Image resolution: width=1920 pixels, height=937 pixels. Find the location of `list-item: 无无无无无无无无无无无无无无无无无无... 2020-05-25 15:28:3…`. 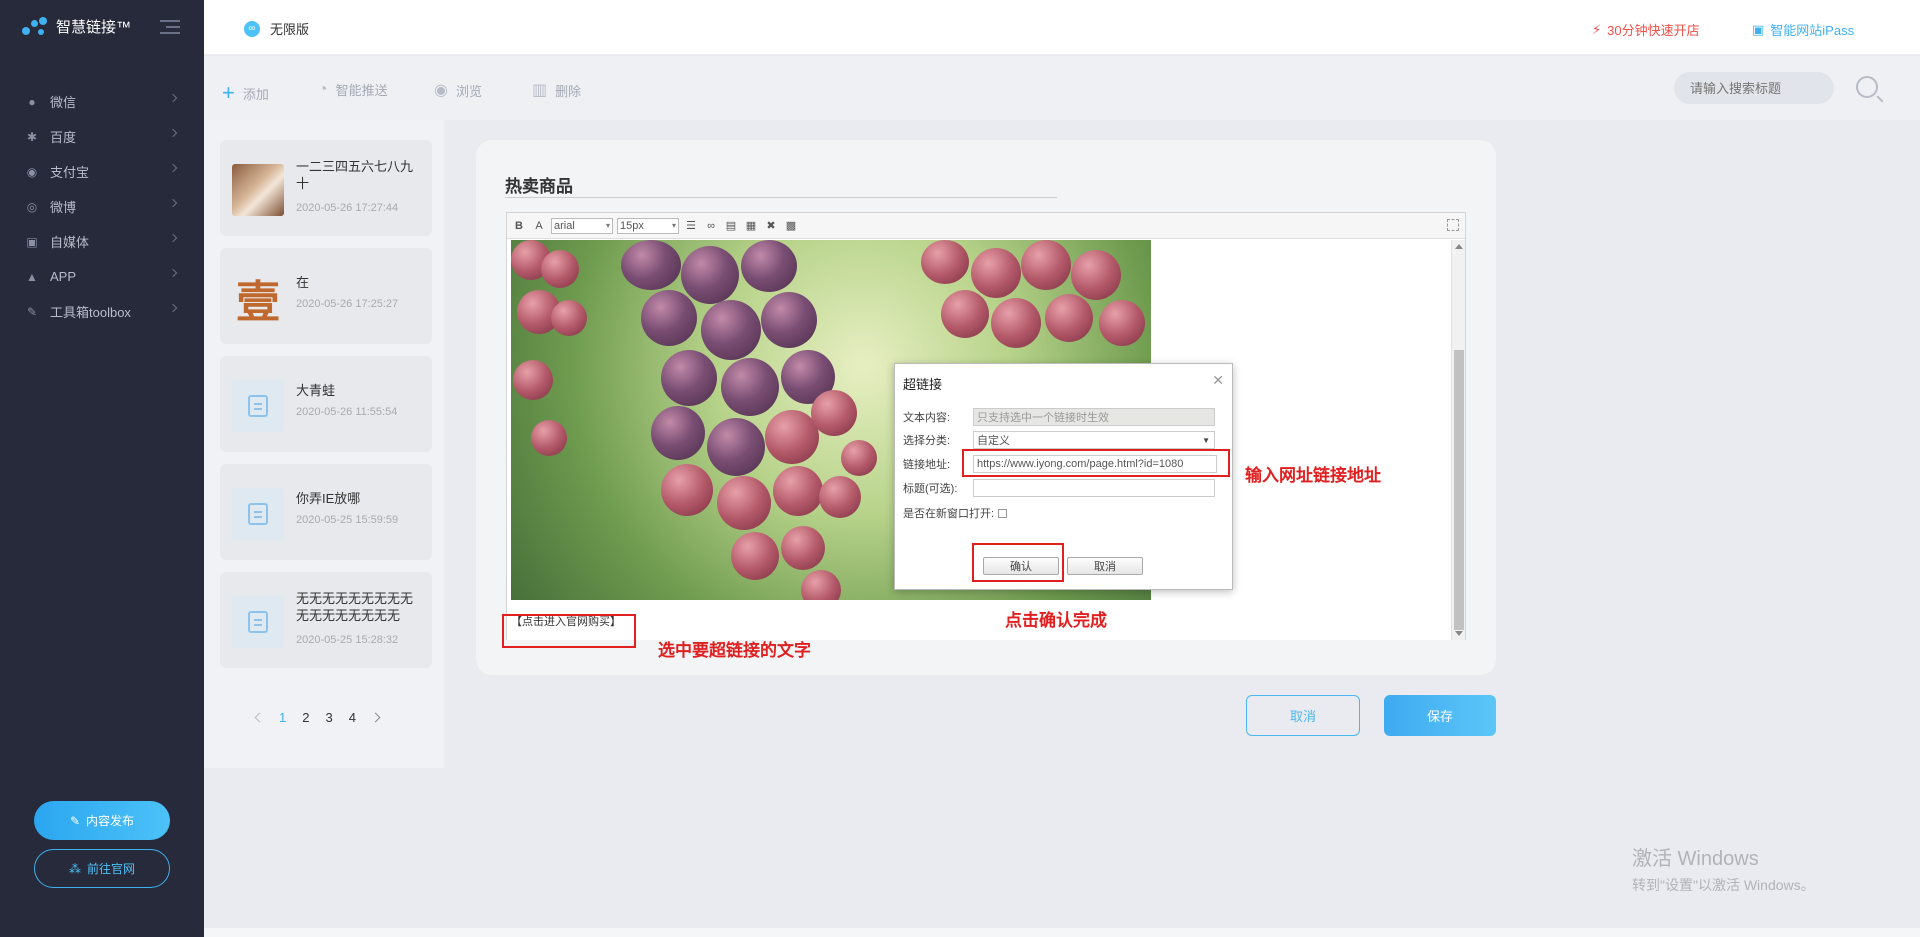

list-item: 无无无无无无无无无无无无无无无无无无... 2020-05-25 15:28:3… is located at coordinates (326, 620).